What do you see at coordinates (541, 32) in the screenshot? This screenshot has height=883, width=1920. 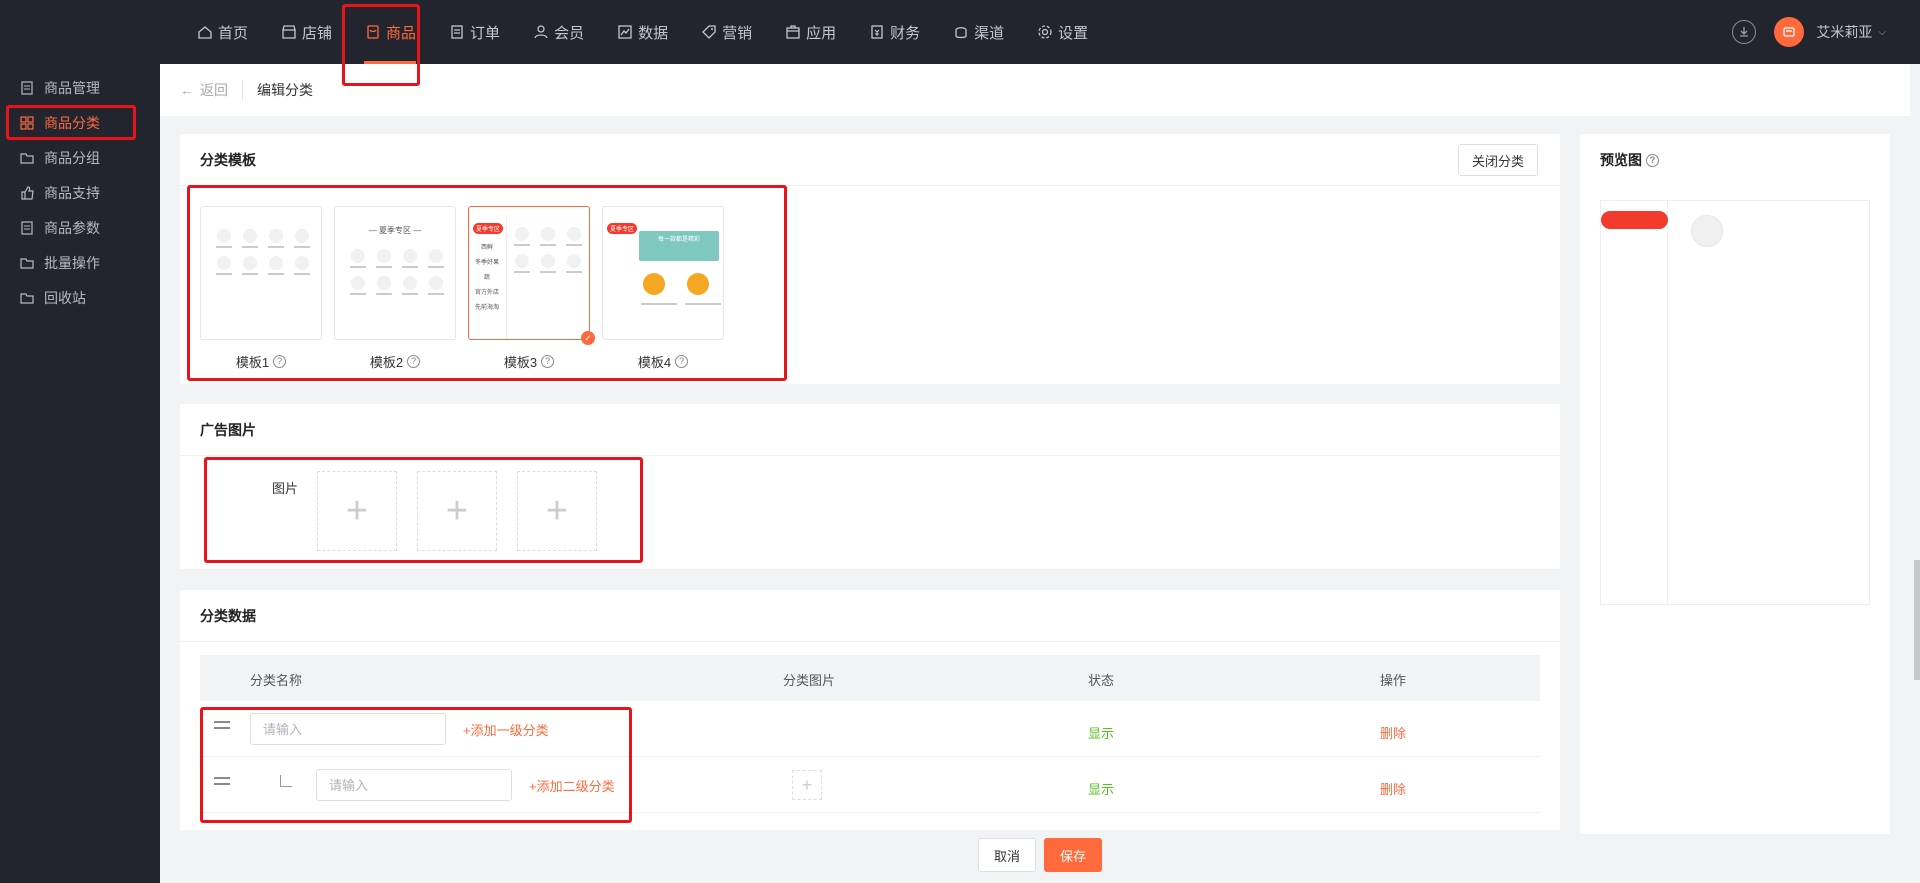 I see `member-icon` at bounding box center [541, 32].